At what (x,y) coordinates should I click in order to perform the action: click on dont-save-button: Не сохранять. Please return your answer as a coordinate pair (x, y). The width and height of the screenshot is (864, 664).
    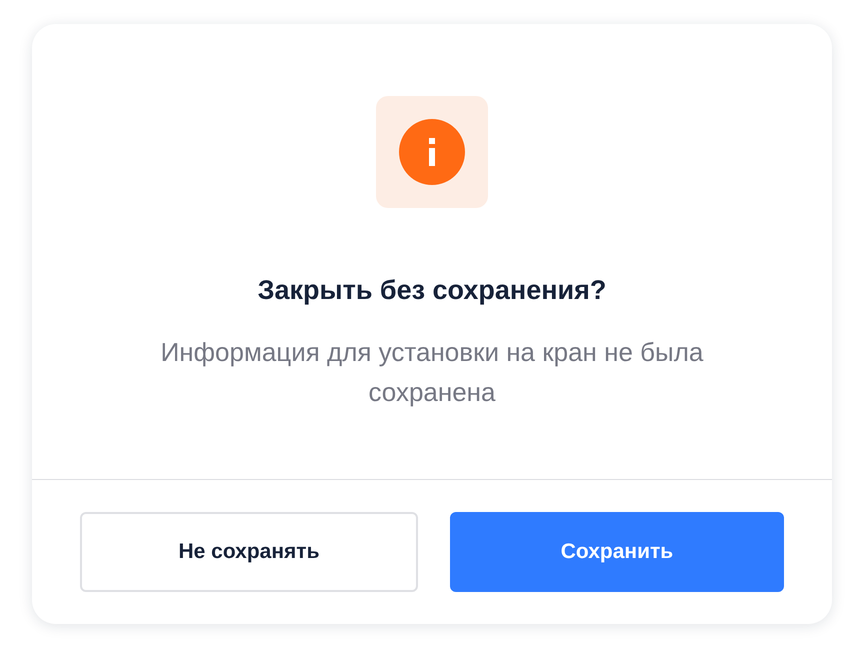
    Looking at the image, I should click on (249, 552).